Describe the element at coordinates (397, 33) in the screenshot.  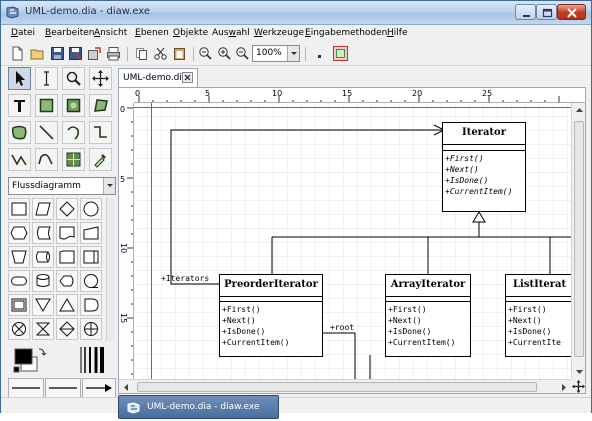
I see `menu-hilfe: Hilfe` at that location.